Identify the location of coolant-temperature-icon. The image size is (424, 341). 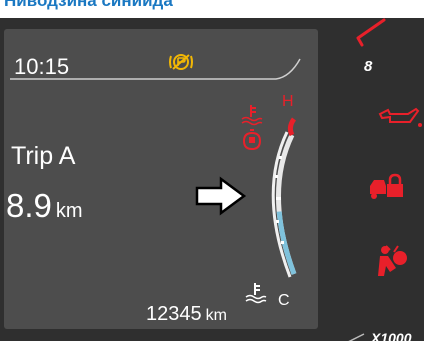
(252, 115).